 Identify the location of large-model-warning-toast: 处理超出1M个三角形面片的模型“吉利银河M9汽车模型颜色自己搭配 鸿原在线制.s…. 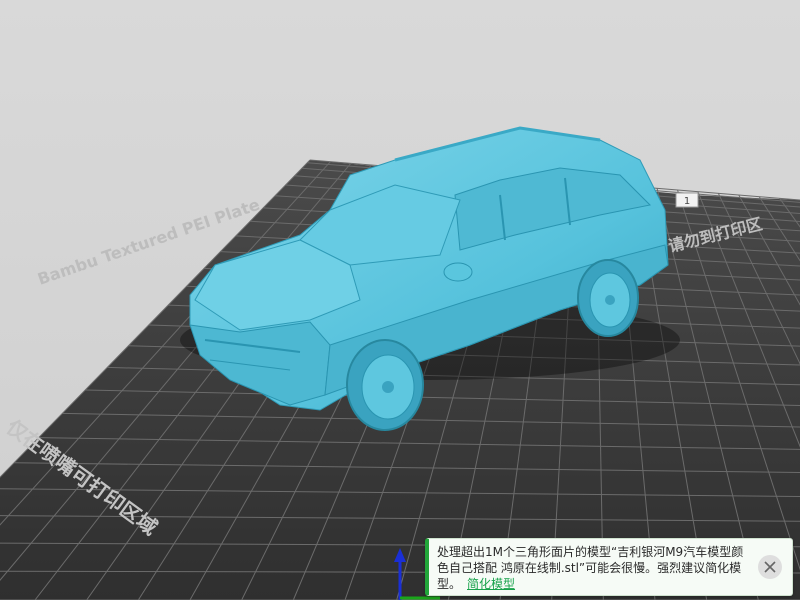
(609, 567).